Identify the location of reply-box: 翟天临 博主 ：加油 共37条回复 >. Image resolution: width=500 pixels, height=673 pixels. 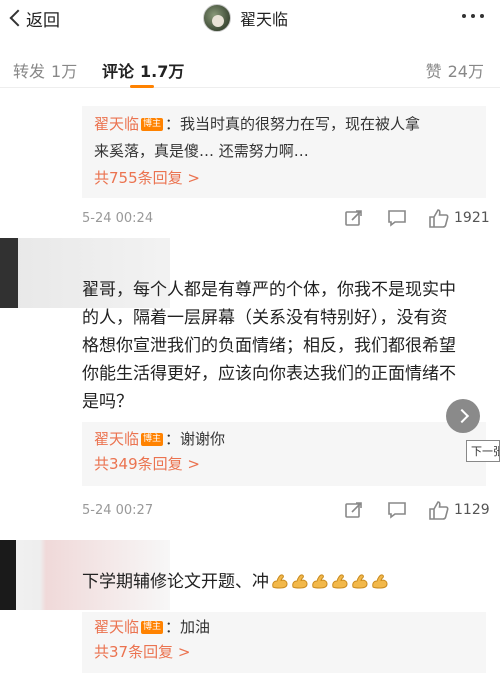
(284, 642).